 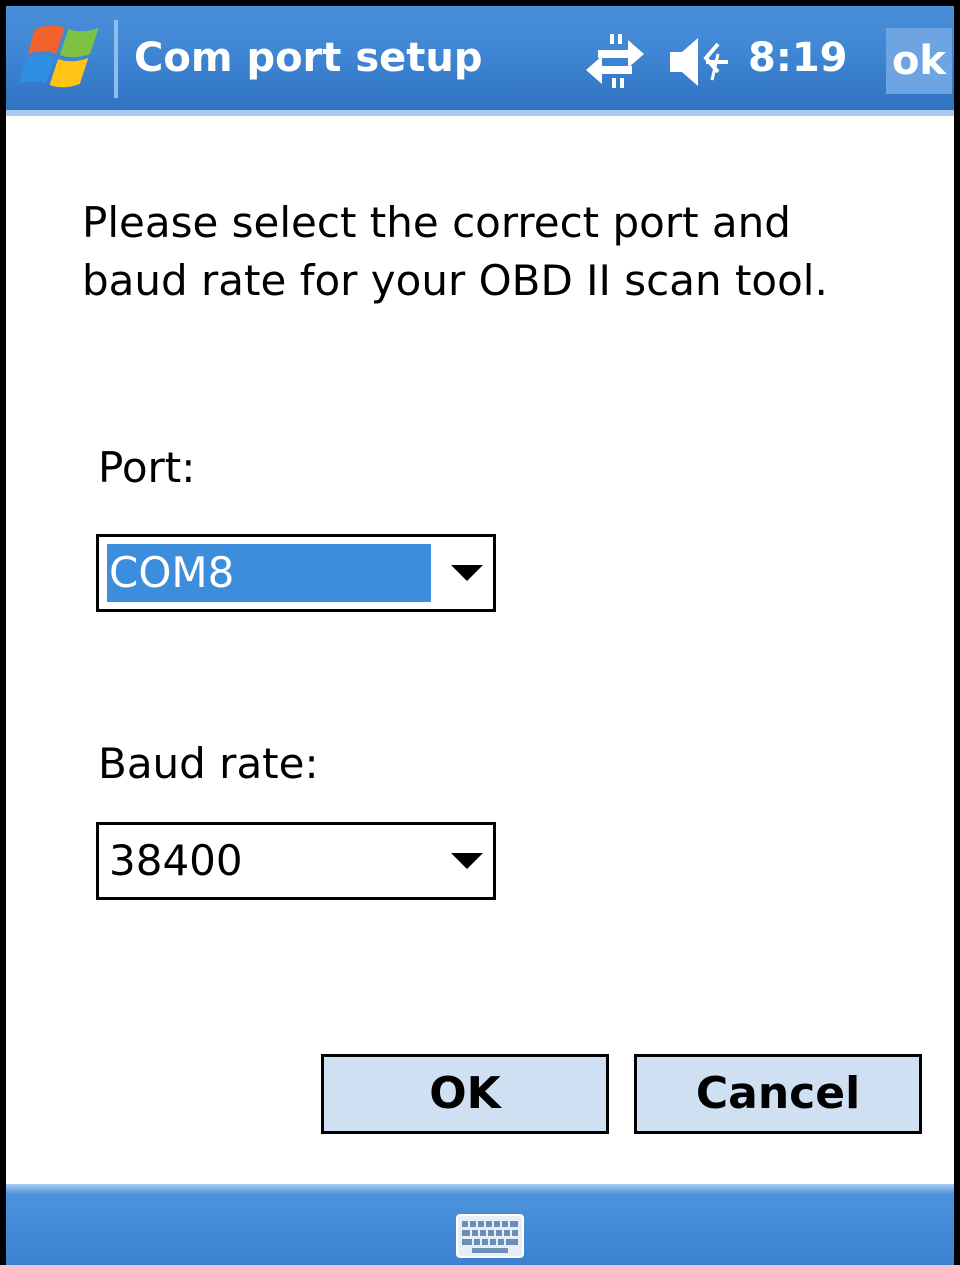 I want to click on title-bar: Com port setup 8:19 ok, so click(x=480, y=61).